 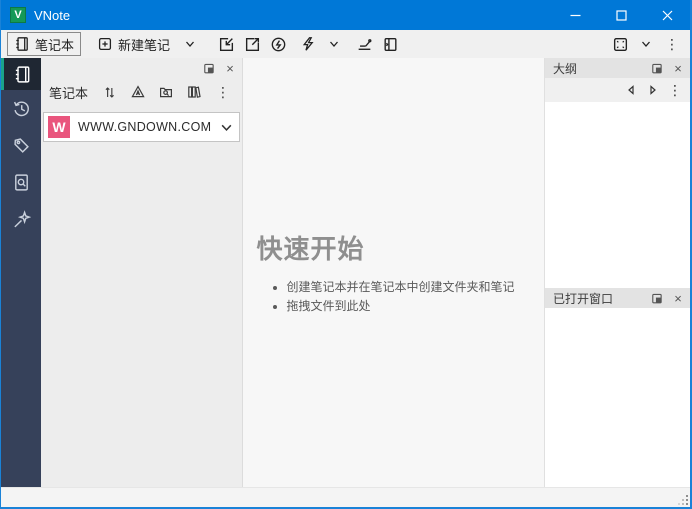 I want to click on notebook-selector: W WWW.GNDOWN.COM, so click(x=141, y=127).